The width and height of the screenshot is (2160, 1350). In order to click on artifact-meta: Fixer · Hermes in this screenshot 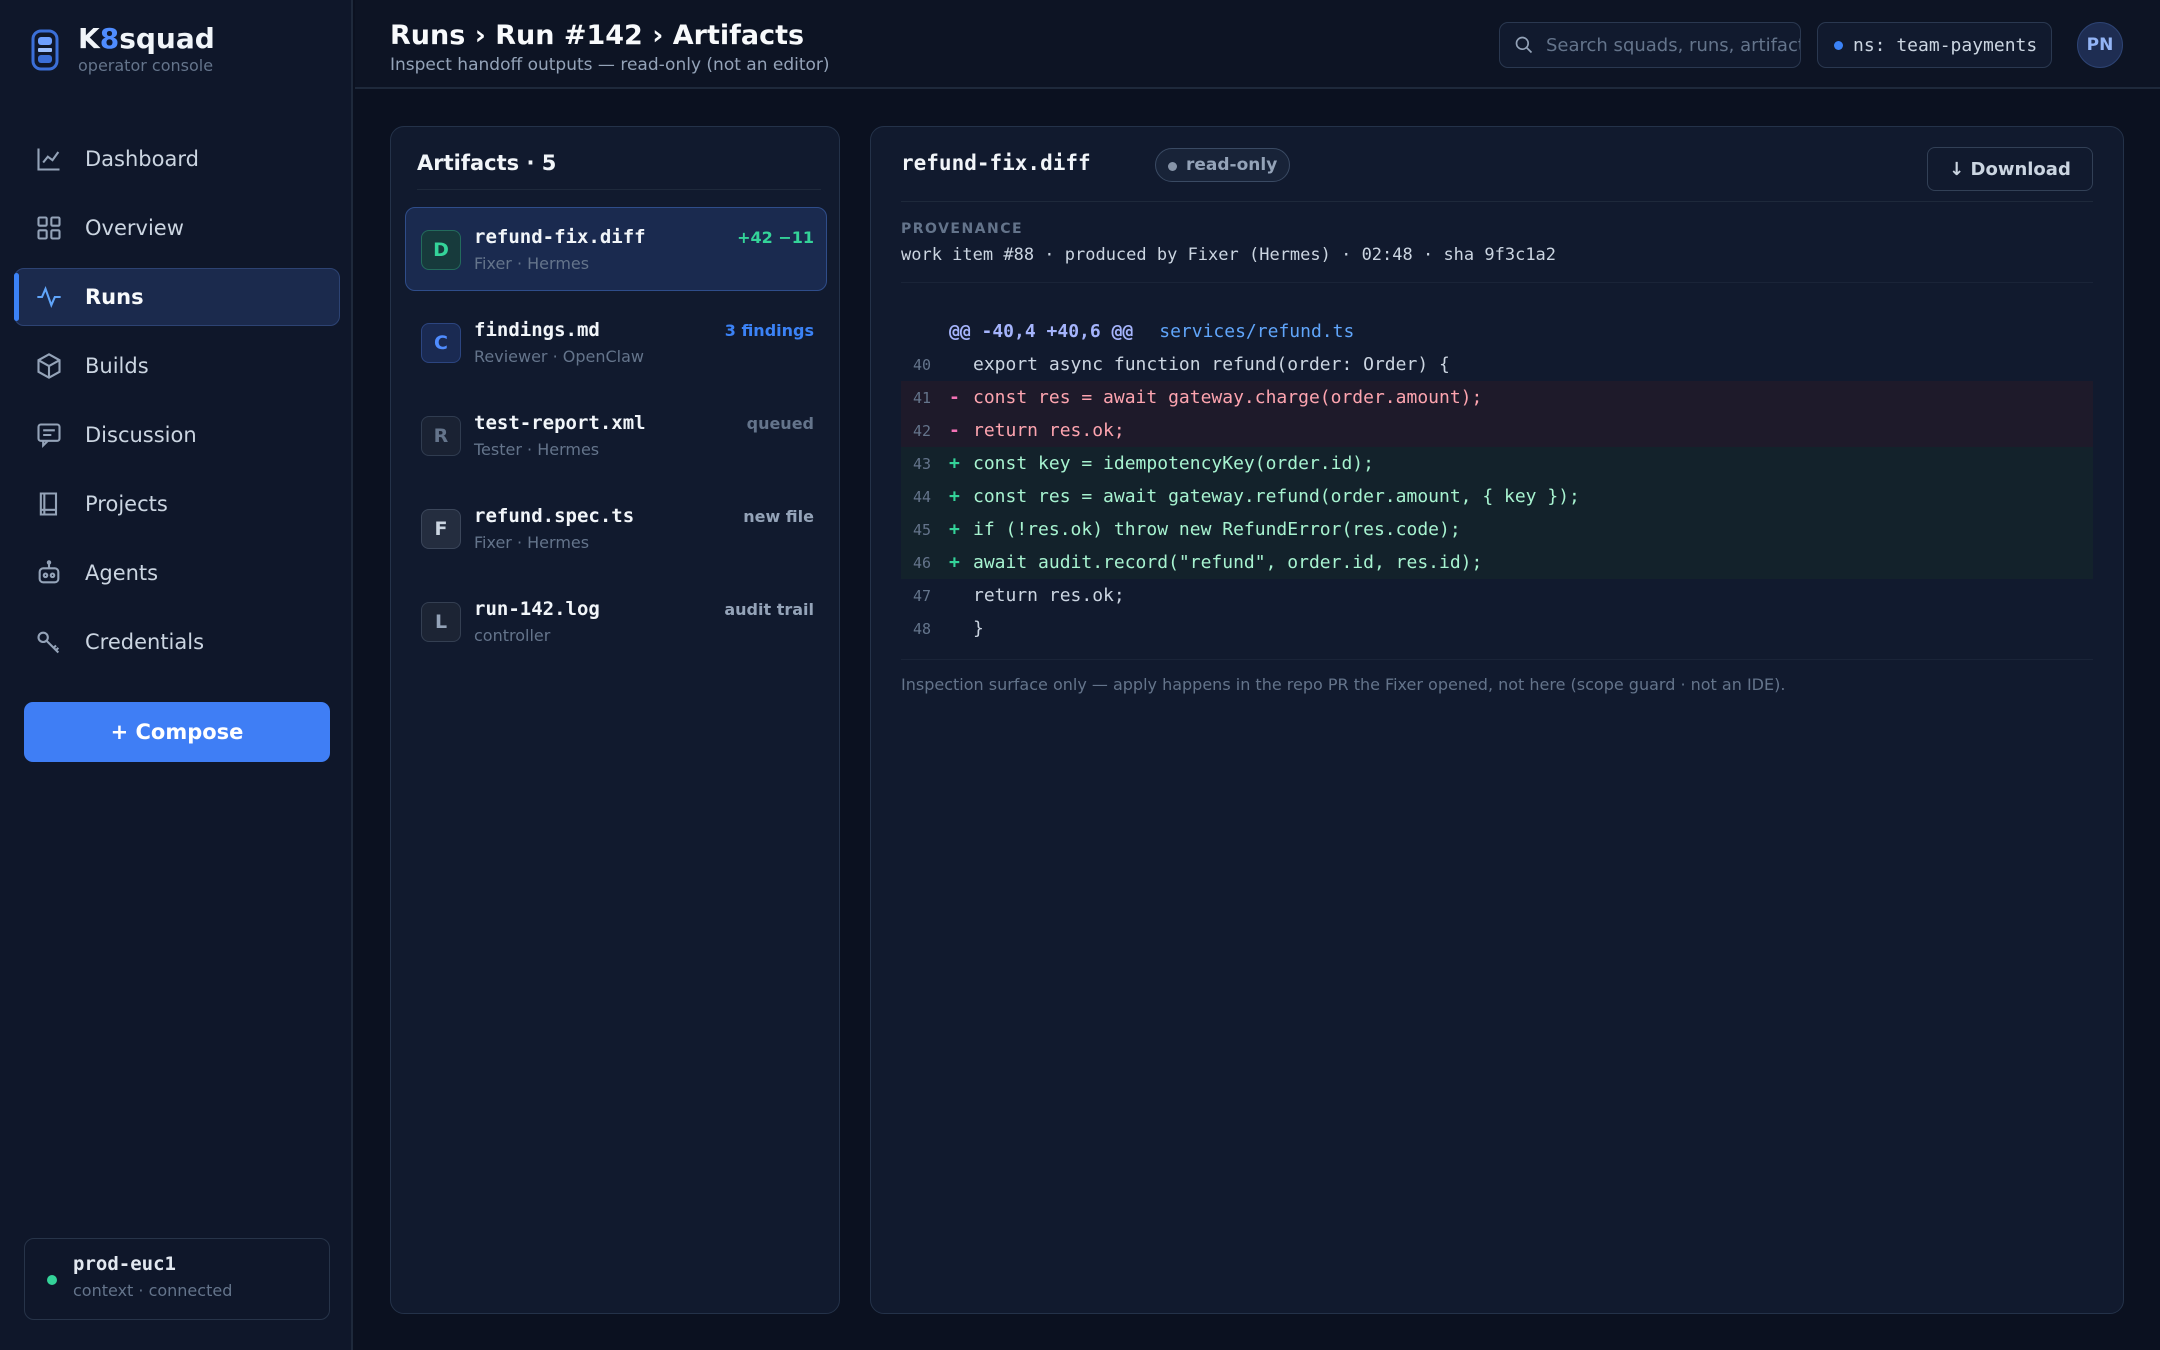, I will do `click(532, 263)`.